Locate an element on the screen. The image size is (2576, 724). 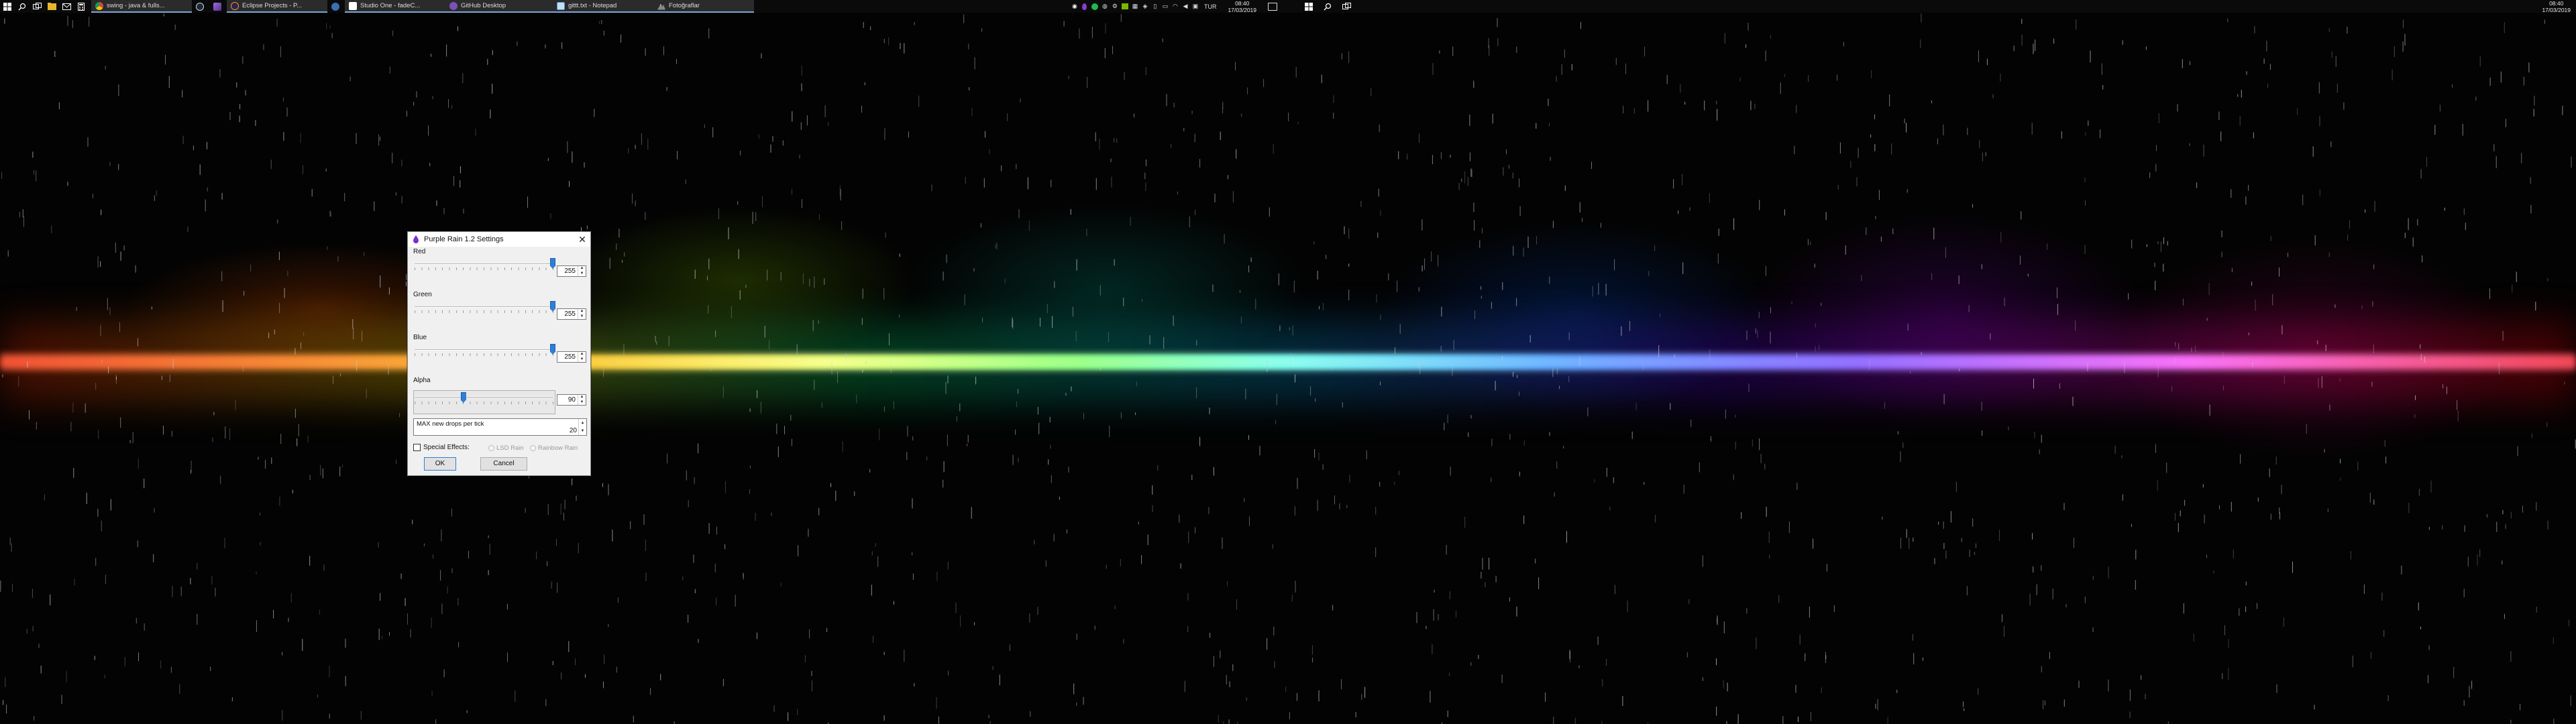
blue-label: Blue is located at coordinates (420, 337).